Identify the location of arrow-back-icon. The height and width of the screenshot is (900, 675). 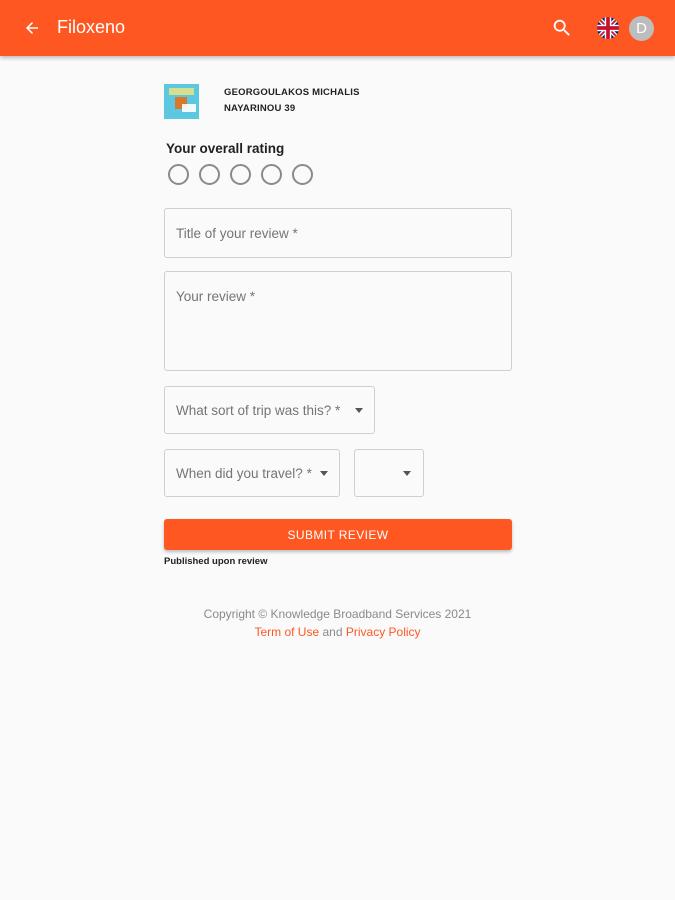
(32, 28).